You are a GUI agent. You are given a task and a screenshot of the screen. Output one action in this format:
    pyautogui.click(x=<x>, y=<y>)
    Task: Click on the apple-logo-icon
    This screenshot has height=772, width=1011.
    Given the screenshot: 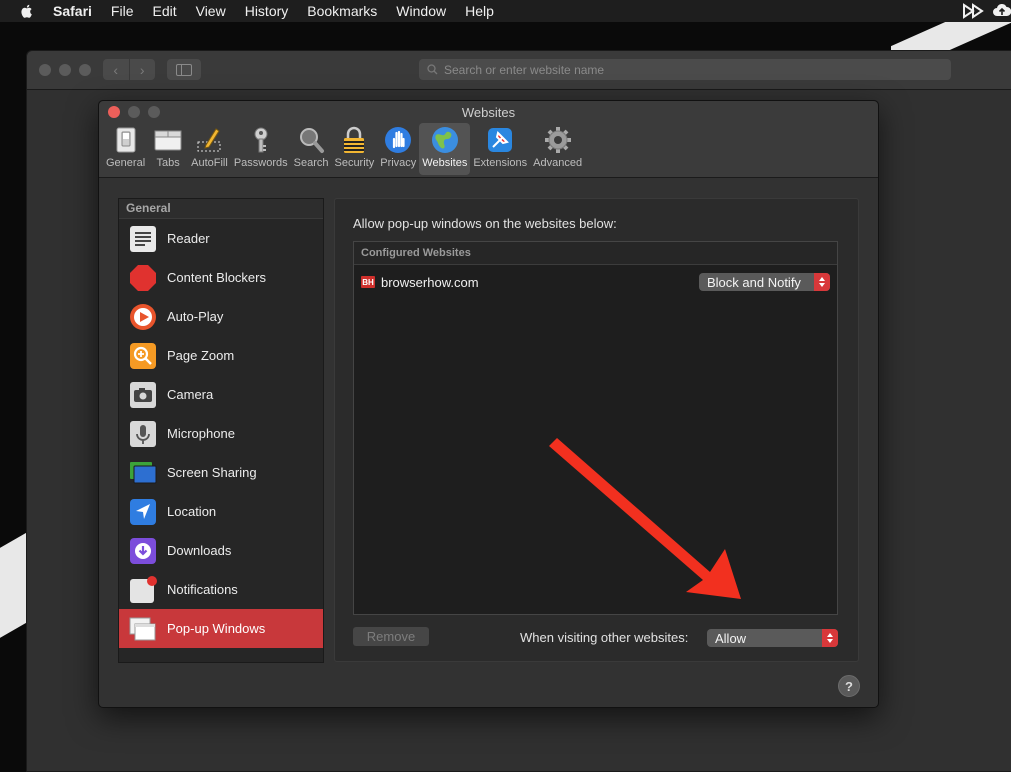 What is the action you would take?
    pyautogui.click(x=27, y=11)
    